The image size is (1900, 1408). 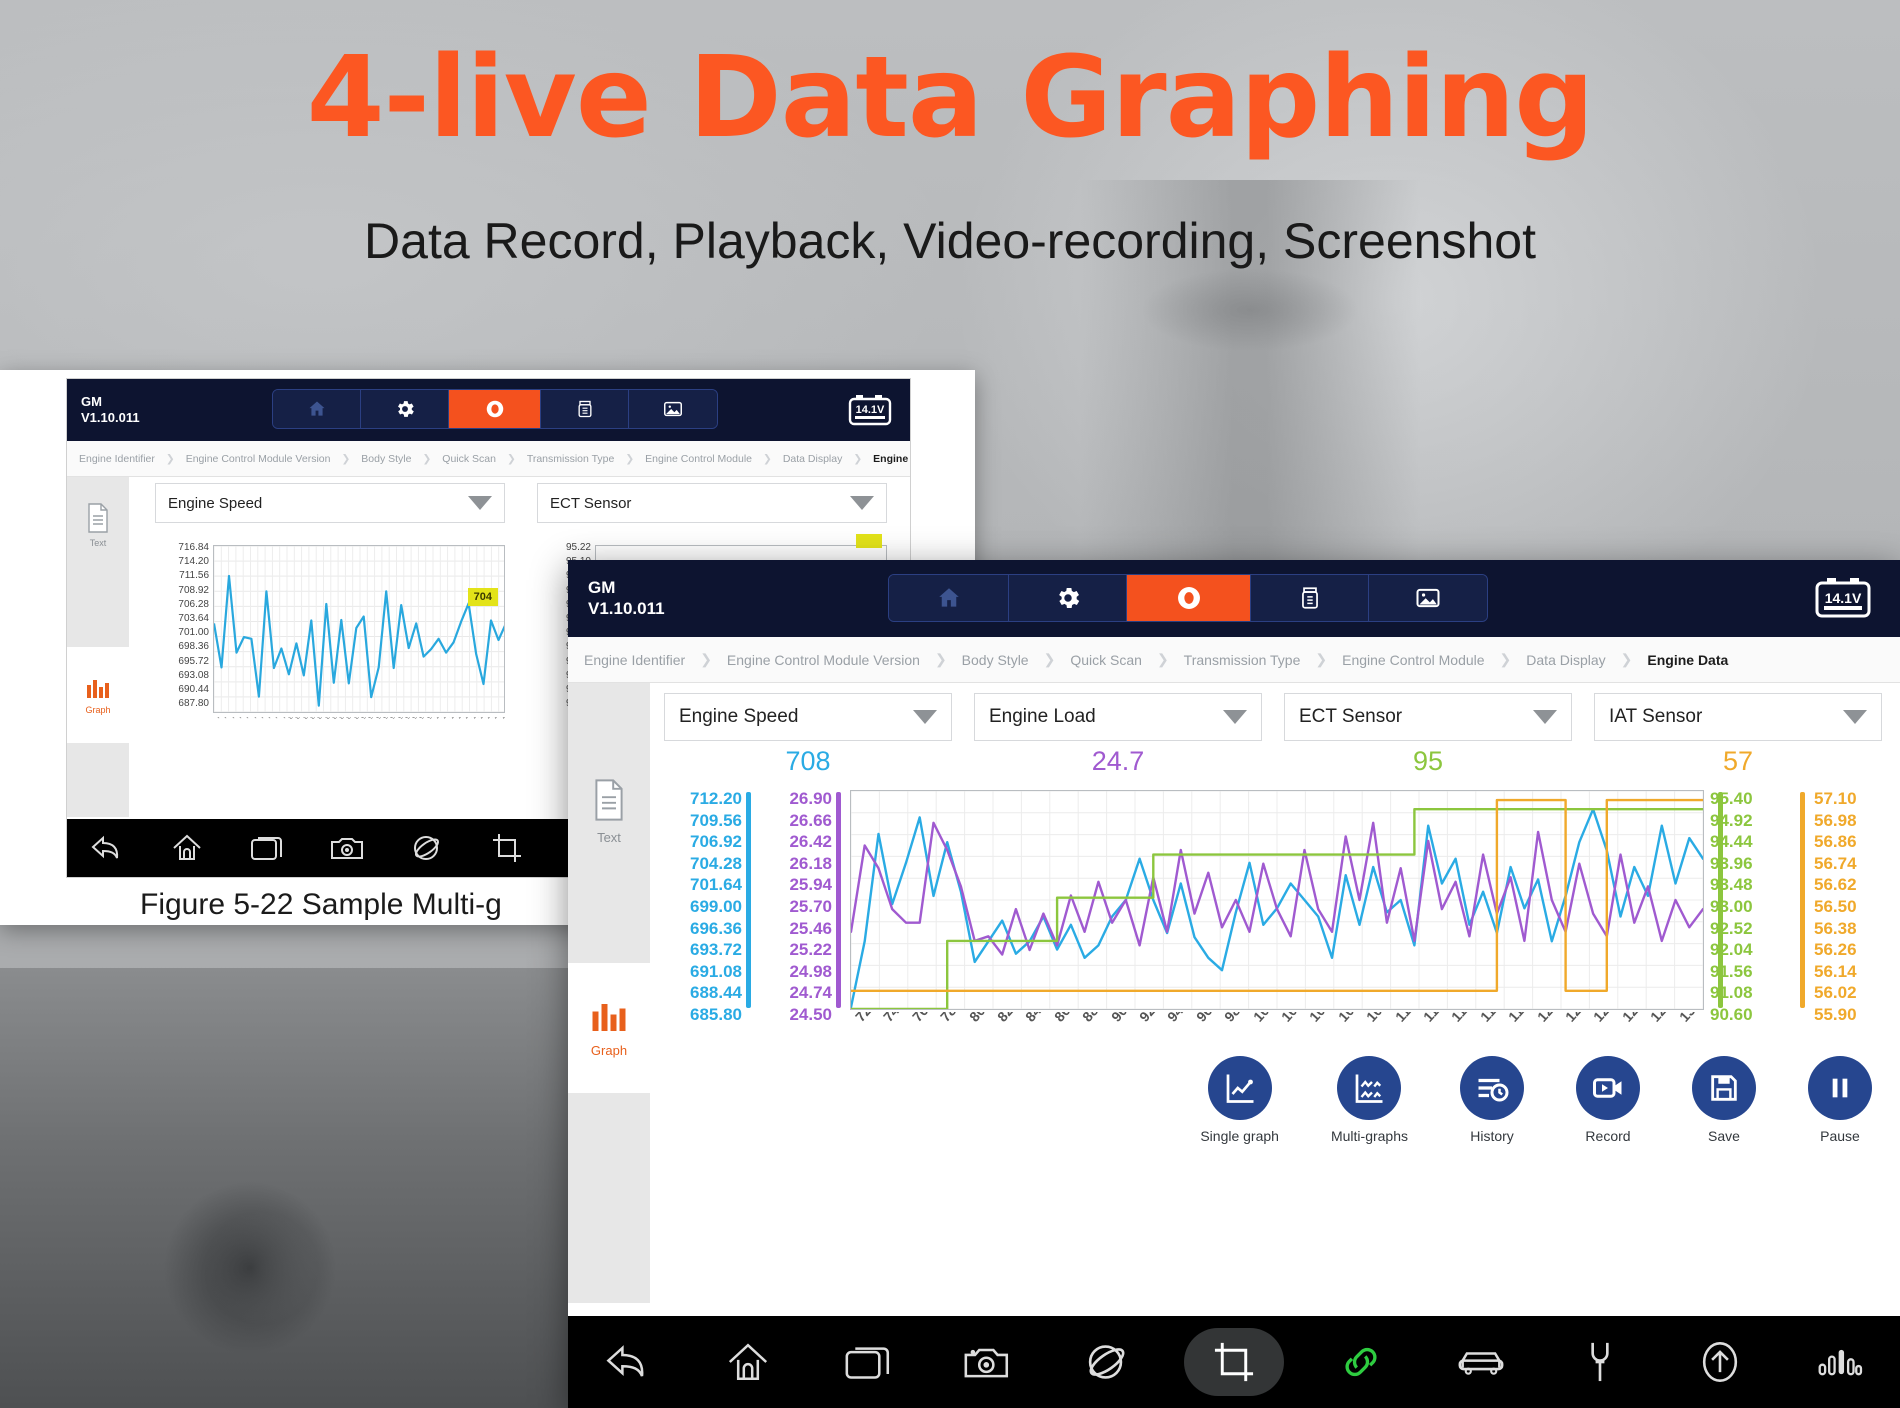 What do you see at coordinates (1413, 660) in the screenshot?
I see `front-crumb-5: Engine Control Module` at bounding box center [1413, 660].